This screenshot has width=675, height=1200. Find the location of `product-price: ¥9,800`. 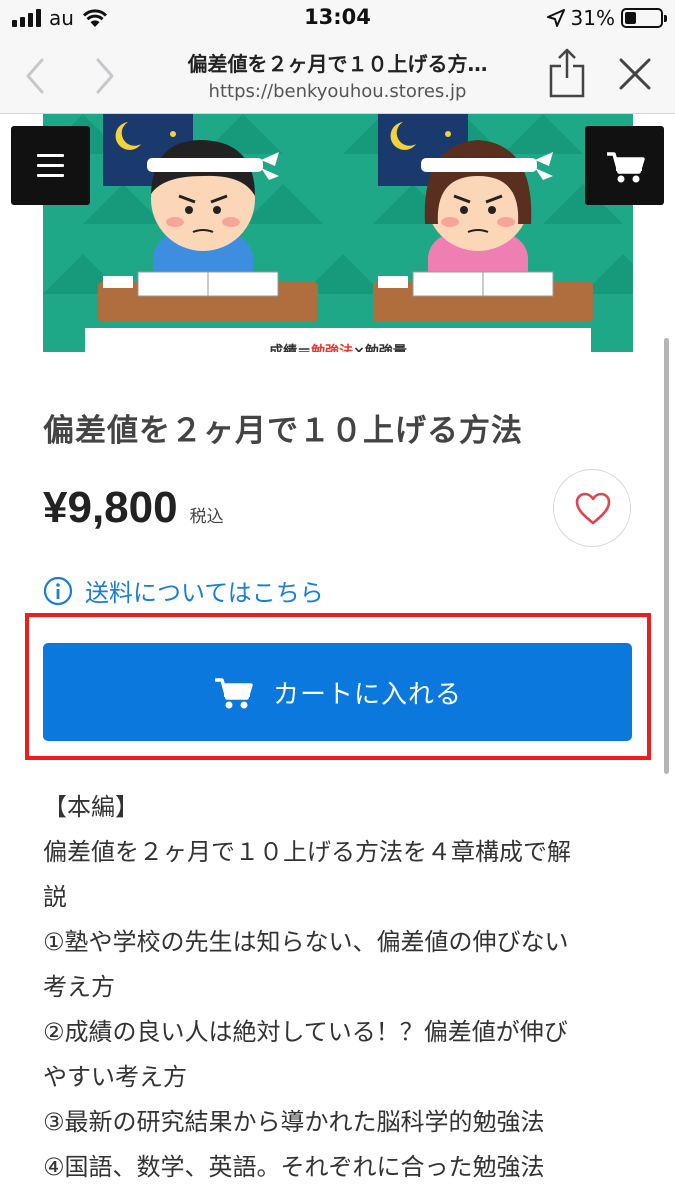

product-price: ¥9,800 is located at coordinates (110, 507).